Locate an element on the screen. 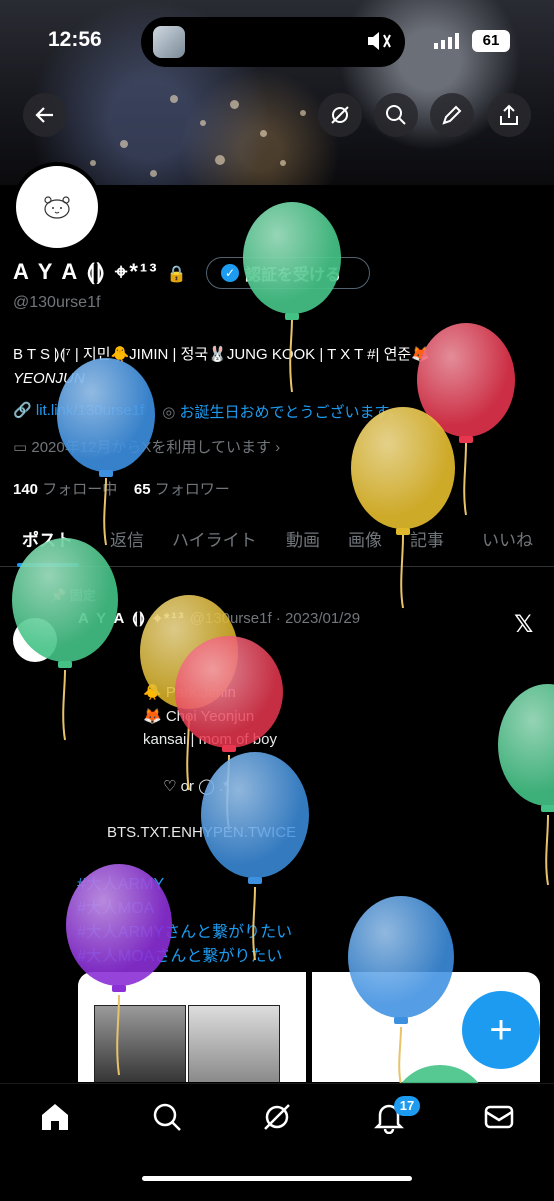  tweet-text-line: ♡ or ◯ .* is located at coordinates (196, 786).